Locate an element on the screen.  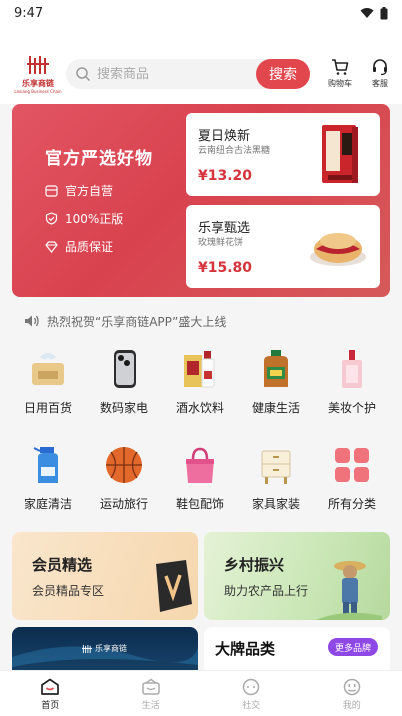
category-label: 健康生活 is located at coordinates (275, 408).